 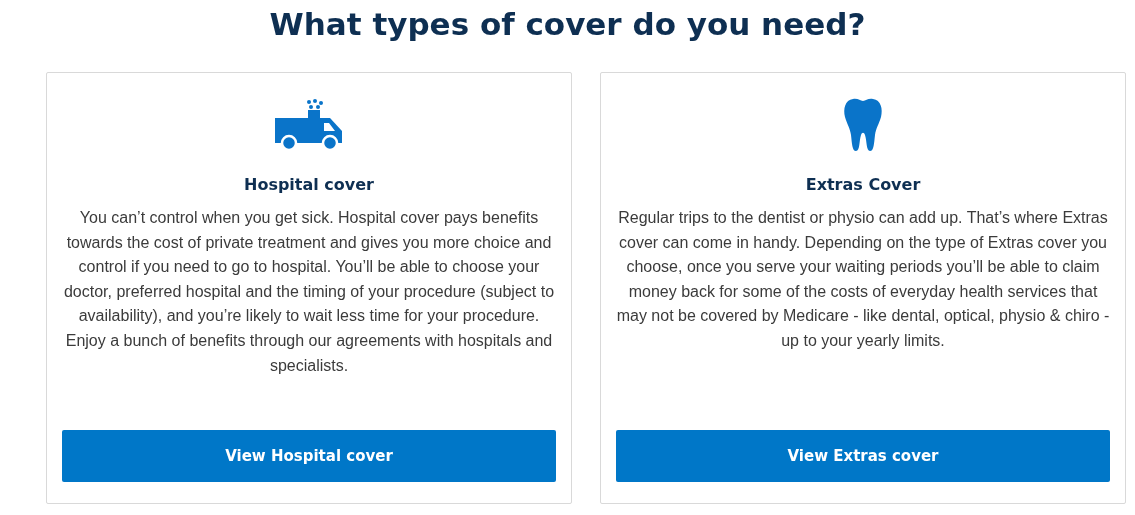 What do you see at coordinates (863, 184) in the screenshot?
I see `card-title: Extras Cover` at bounding box center [863, 184].